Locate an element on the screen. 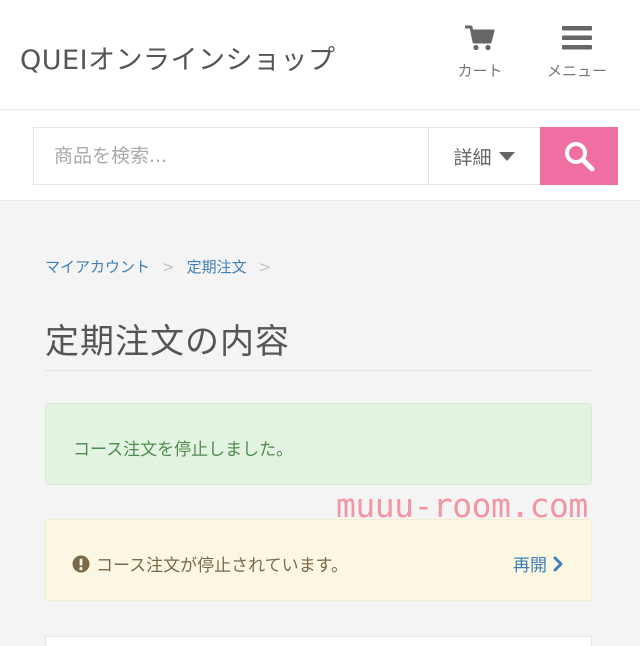  detail-dropdown: 詳細 is located at coordinates (484, 156).